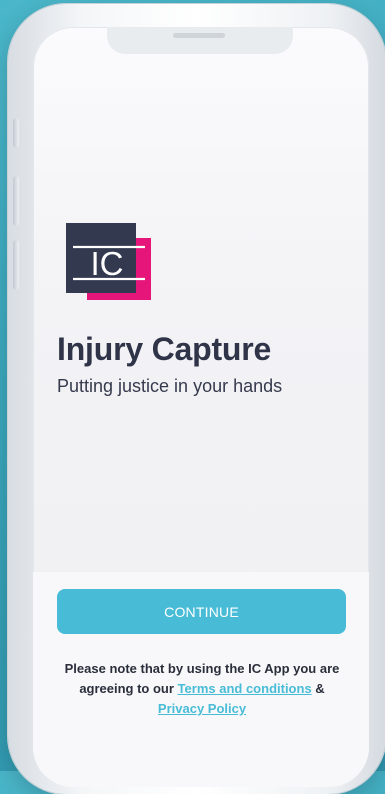  Describe the element at coordinates (245, 688) in the screenshot. I see `terms-link: Terms and conditions` at that location.